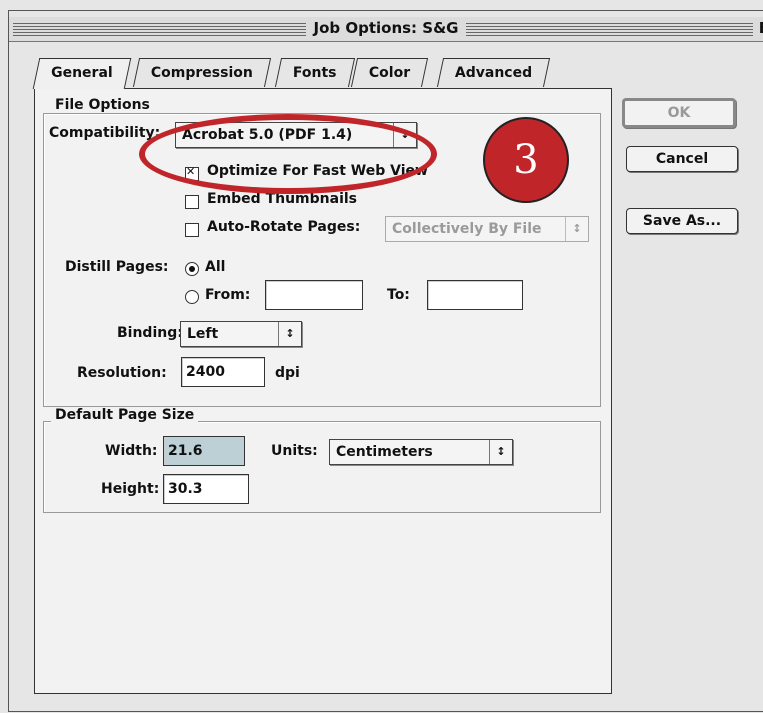  Describe the element at coordinates (192, 269) in the screenshot. I see `all-radio` at that location.